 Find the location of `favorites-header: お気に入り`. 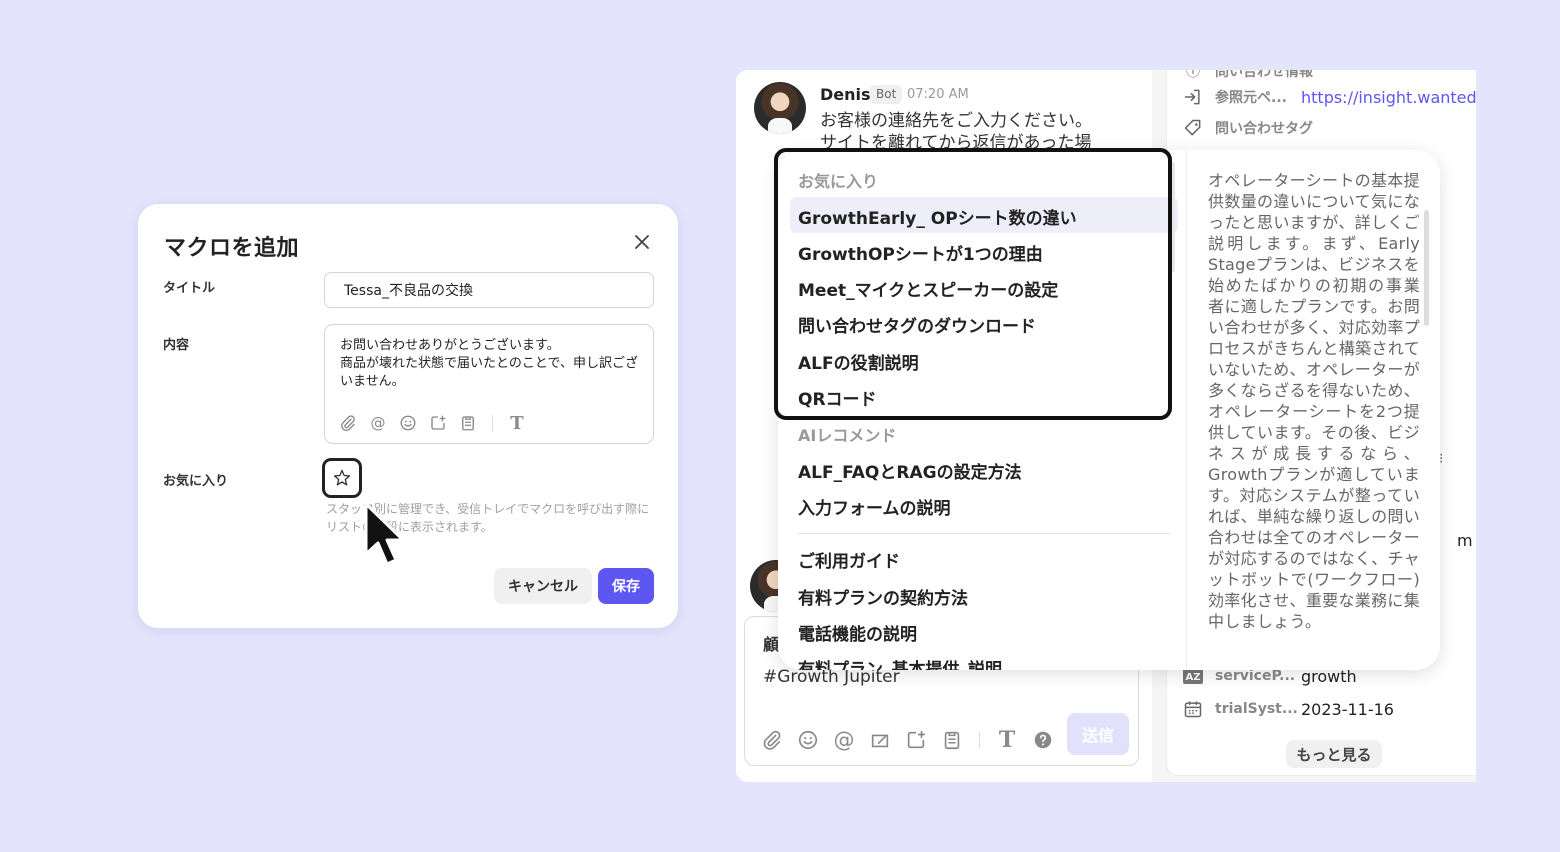

favorites-header: お気に入り is located at coordinates (838, 181).